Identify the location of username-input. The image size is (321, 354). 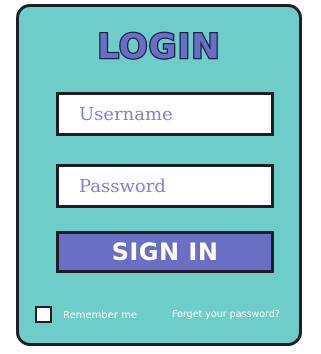
(165, 114).